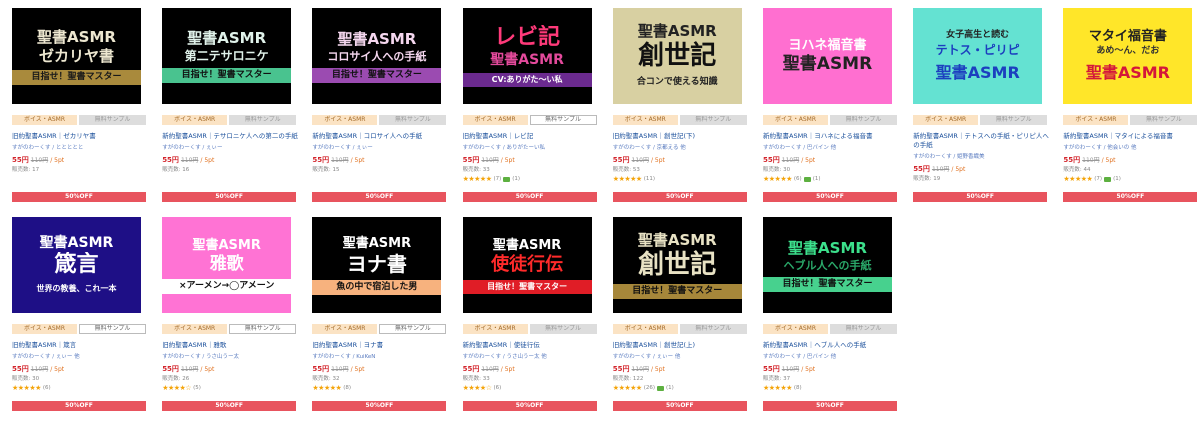 Image resolution: width=1200 pixels, height=425 pixels. What do you see at coordinates (230, 136) in the screenshot?
I see `product-title-link: 新約聖書ASMR｜テサロニケ人への第二の手紙` at bounding box center [230, 136].